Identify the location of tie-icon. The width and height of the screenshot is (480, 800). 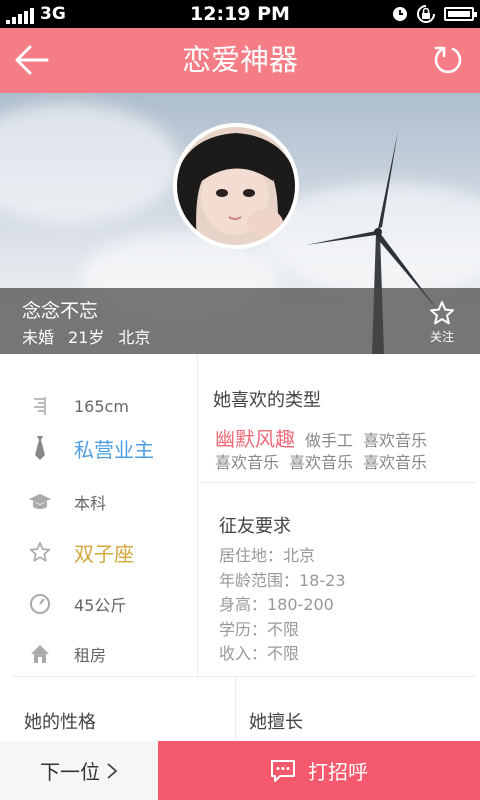
(40, 448).